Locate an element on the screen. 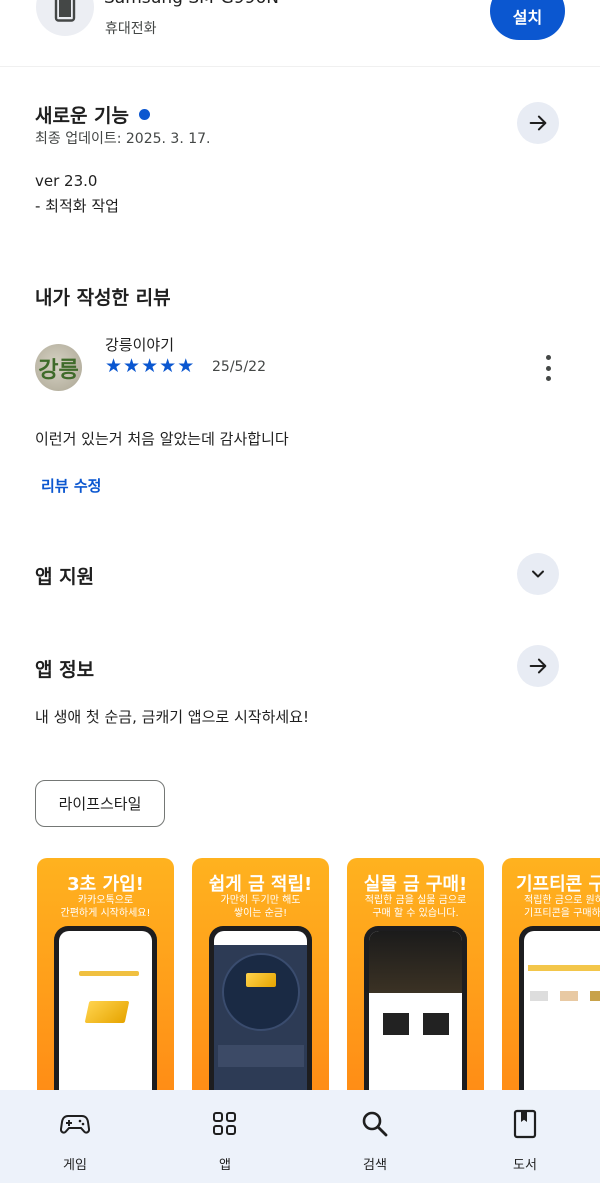 The image size is (600, 1183). whats-new-title: 새로운 기능 is located at coordinates (93, 114).